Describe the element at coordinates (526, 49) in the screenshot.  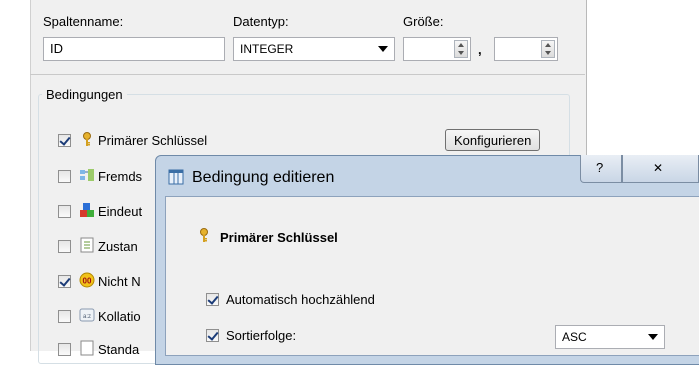
I see `scale-spinbox` at that location.